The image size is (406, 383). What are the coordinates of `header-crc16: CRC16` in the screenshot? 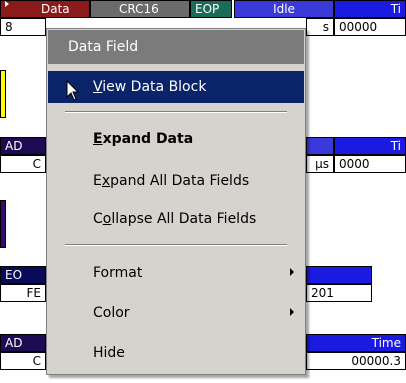 It's located at (140, 9).